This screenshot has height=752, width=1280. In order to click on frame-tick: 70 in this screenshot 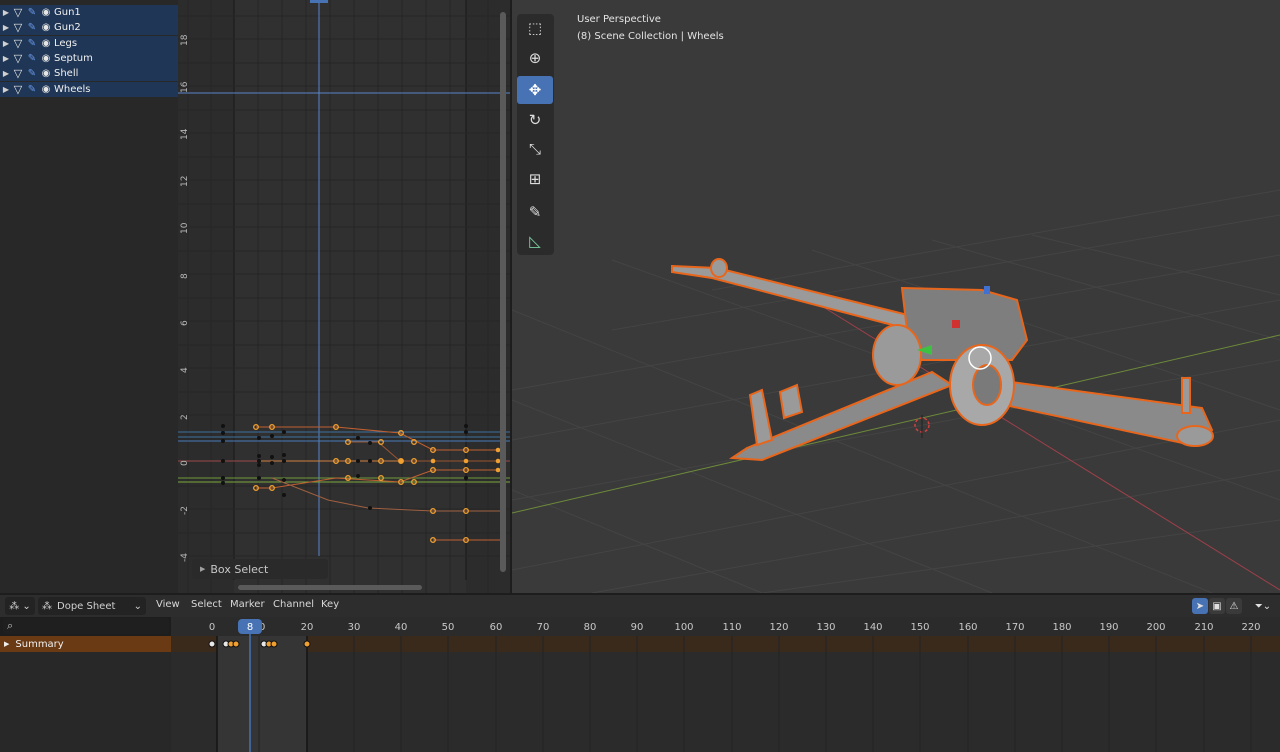, I will do `click(543, 627)`.